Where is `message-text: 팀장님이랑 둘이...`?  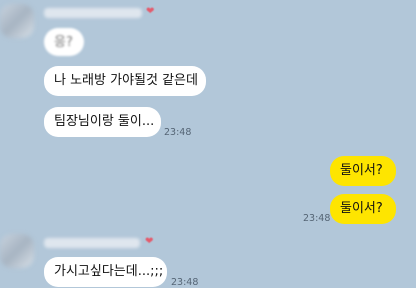
message-text: 팀장님이랑 둘이... is located at coordinates (104, 121).